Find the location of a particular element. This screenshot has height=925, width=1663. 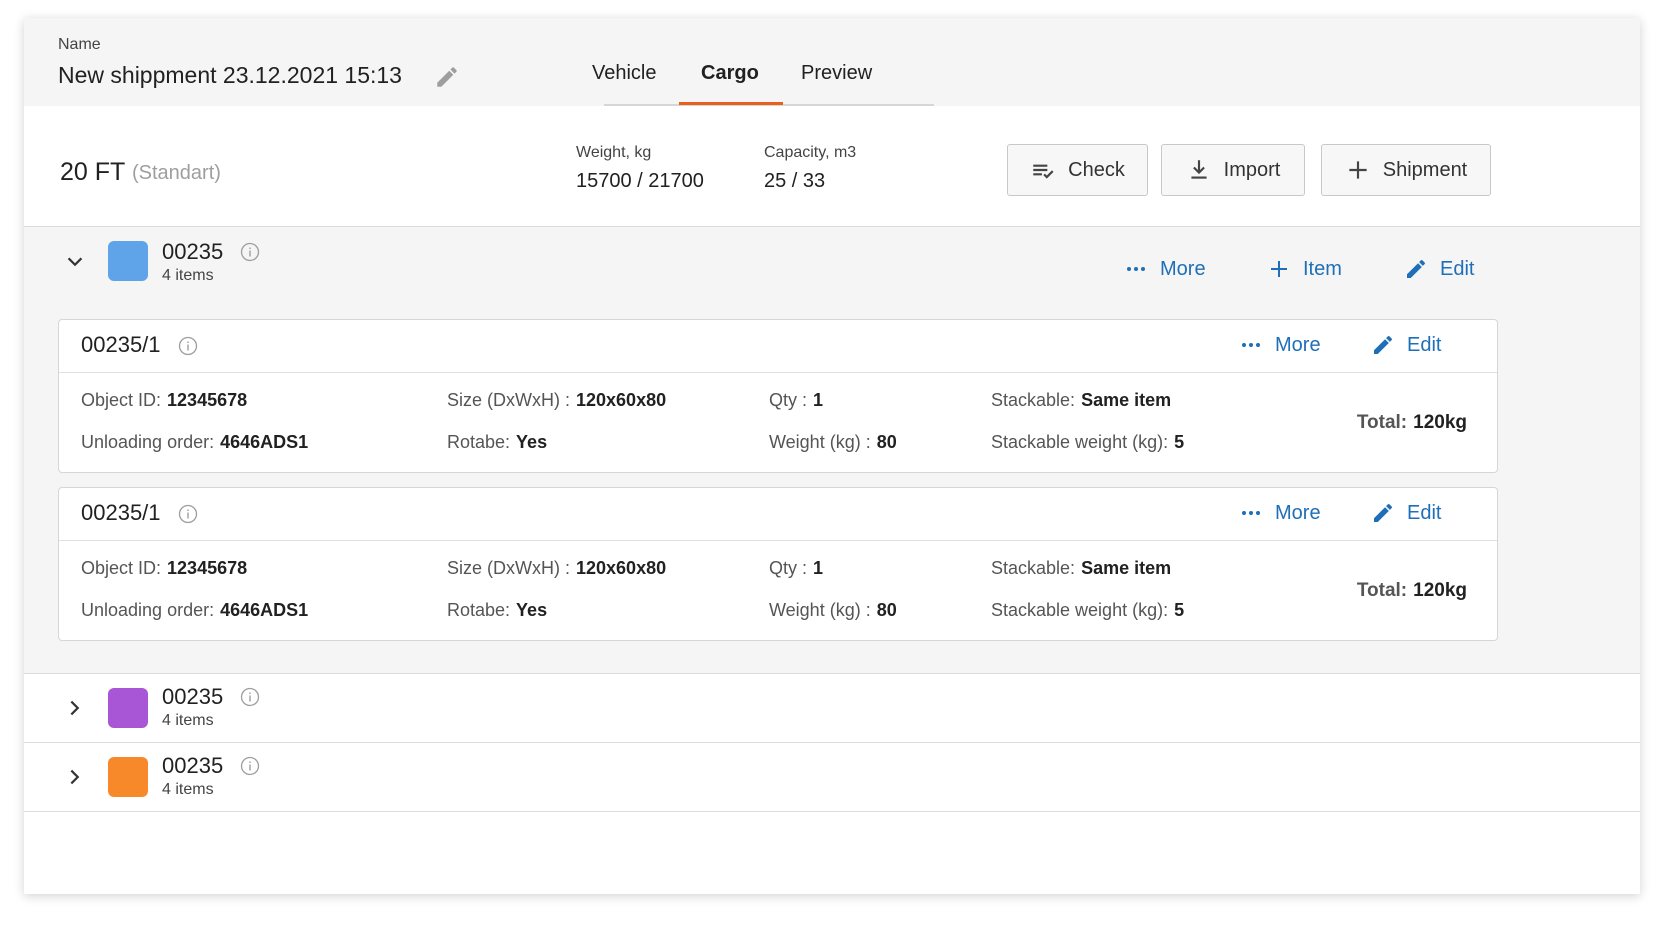

group-edit-button: Edit is located at coordinates (1439, 269).